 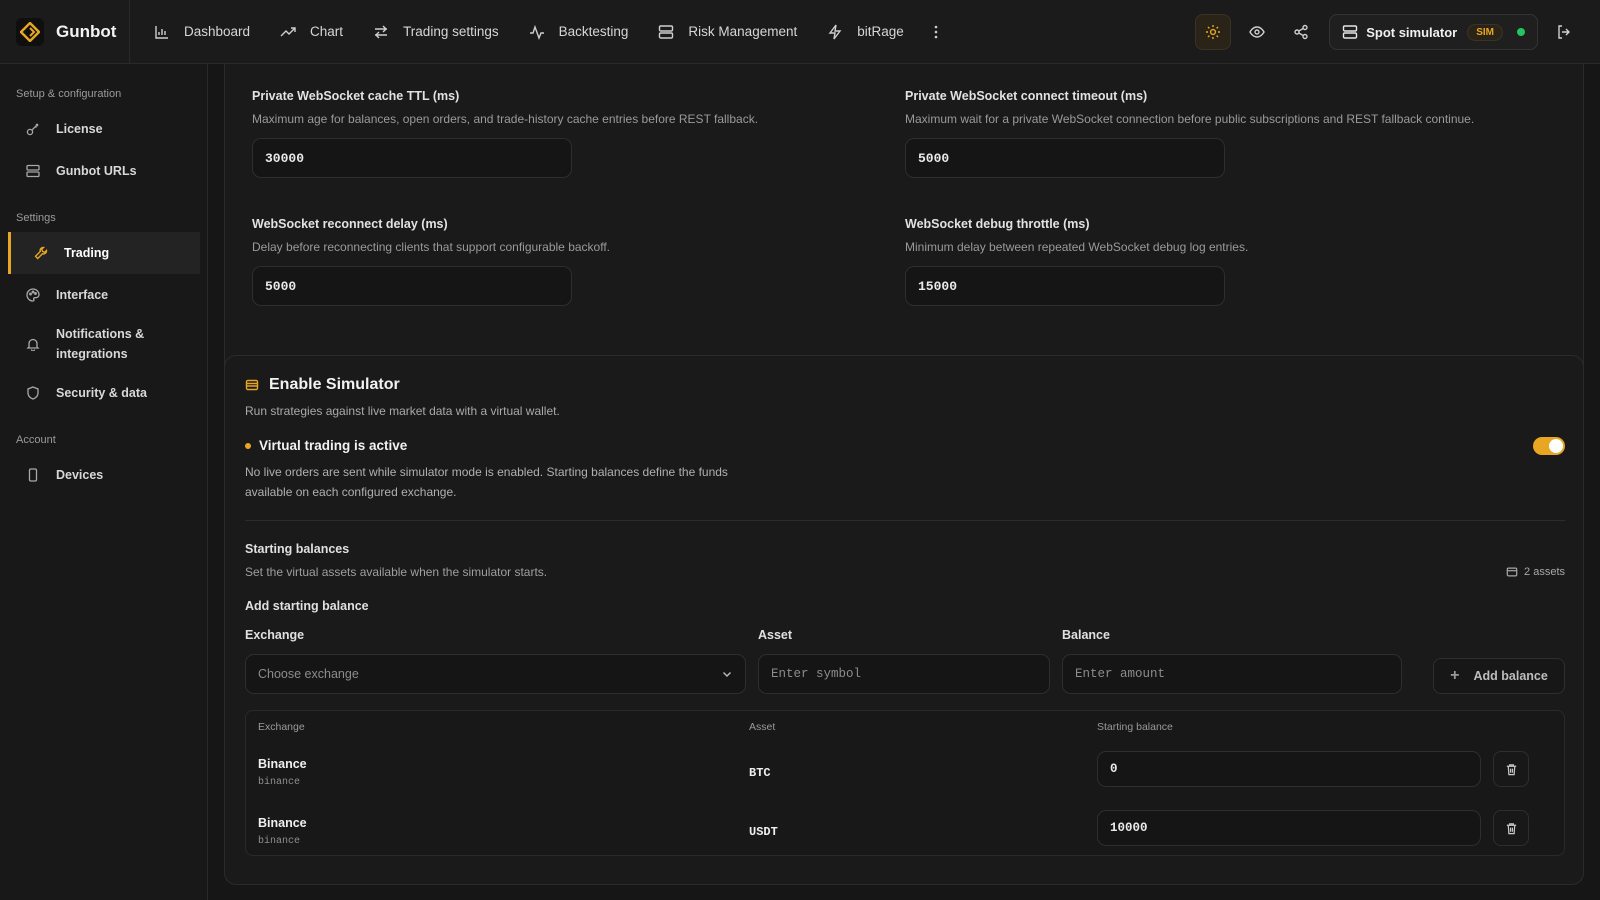 What do you see at coordinates (33, 344) in the screenshot?
I see `bell-icon` at bounding box center [33, 344].